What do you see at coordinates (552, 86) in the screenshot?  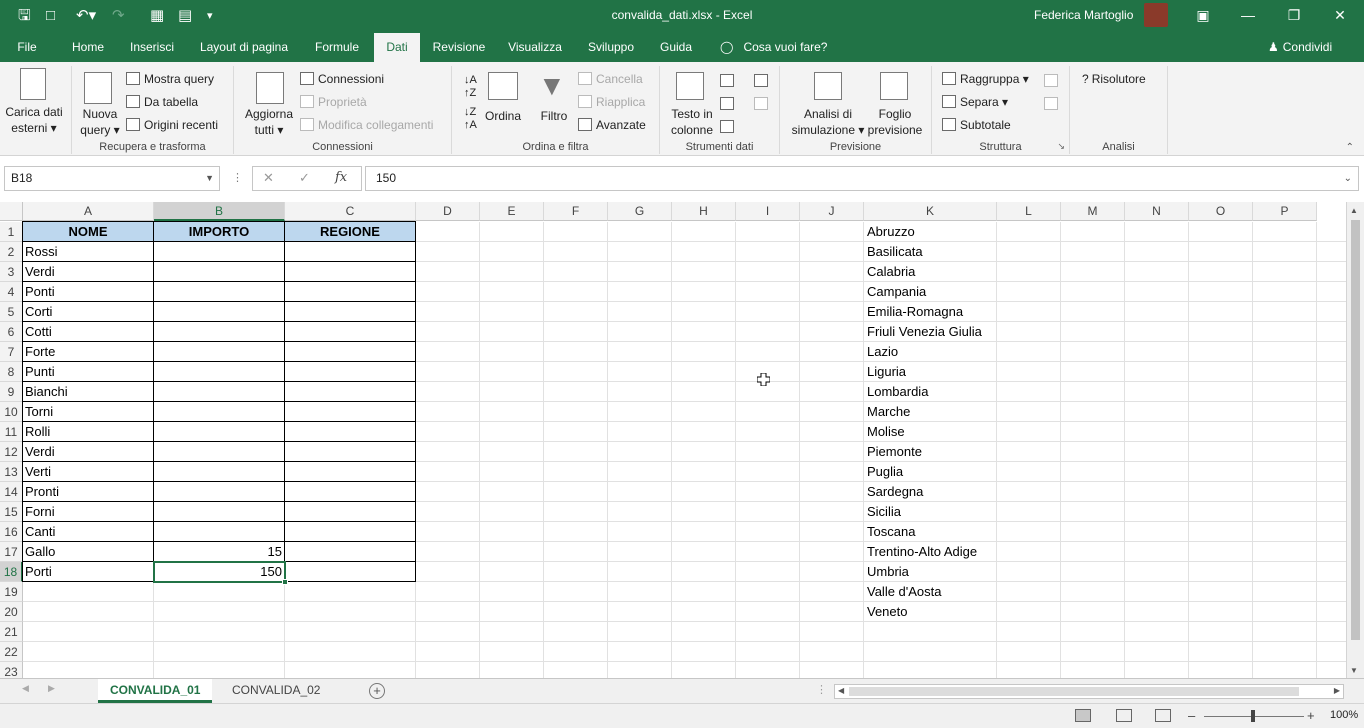 I see `filter-icon: ▼` at bounding box center [552, 86].